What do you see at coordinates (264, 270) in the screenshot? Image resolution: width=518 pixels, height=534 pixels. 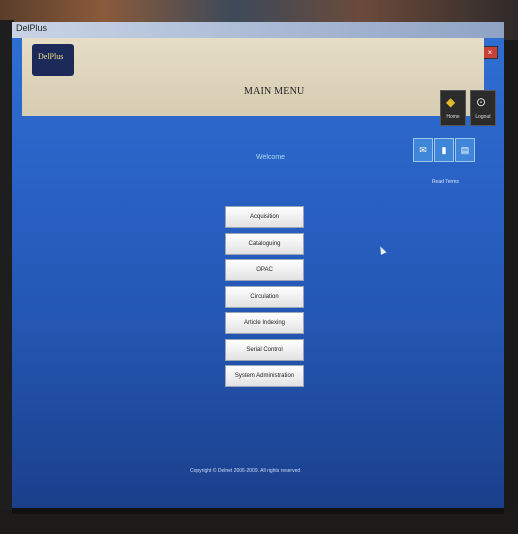 I see `menu-opac-button: OPAC` at bounding box center [264, 270].